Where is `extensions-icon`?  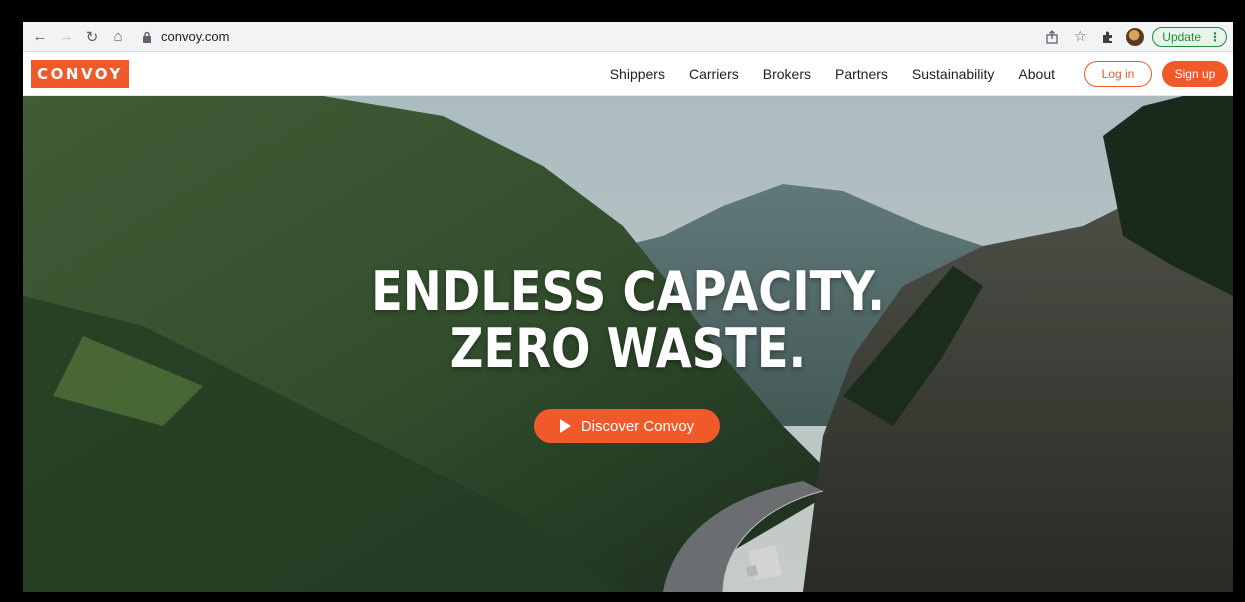 extensions-icon is located at coordinates (1108, 37).